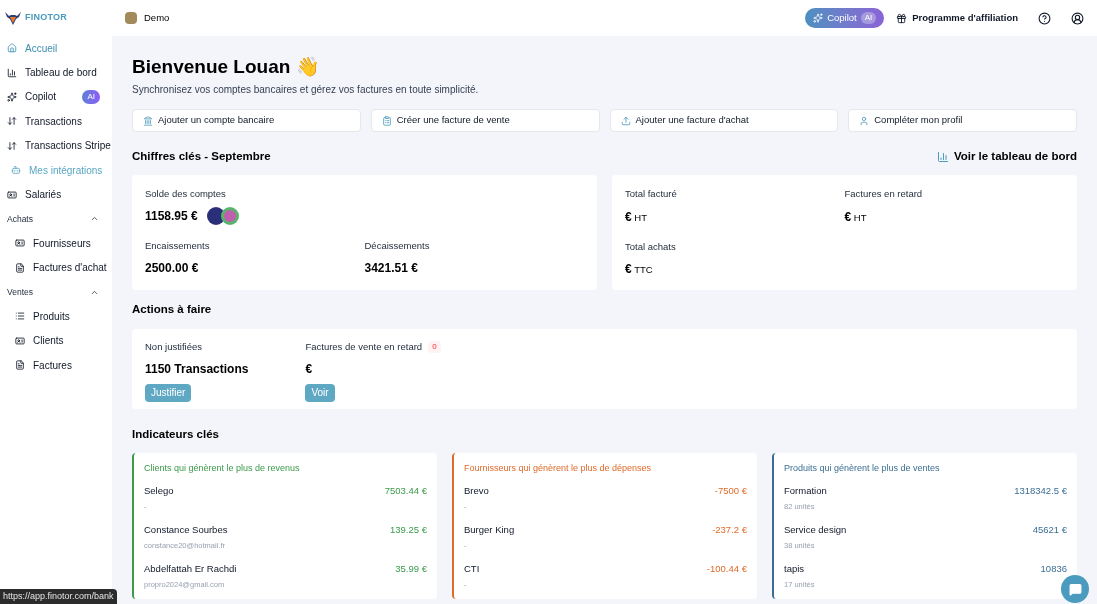 The image size is (1097, 604). What do you see at coordinates (962, 120) in the screenshot?
I see `quick-action-button: Compléter mon profil` at bounding box center [962, 120].